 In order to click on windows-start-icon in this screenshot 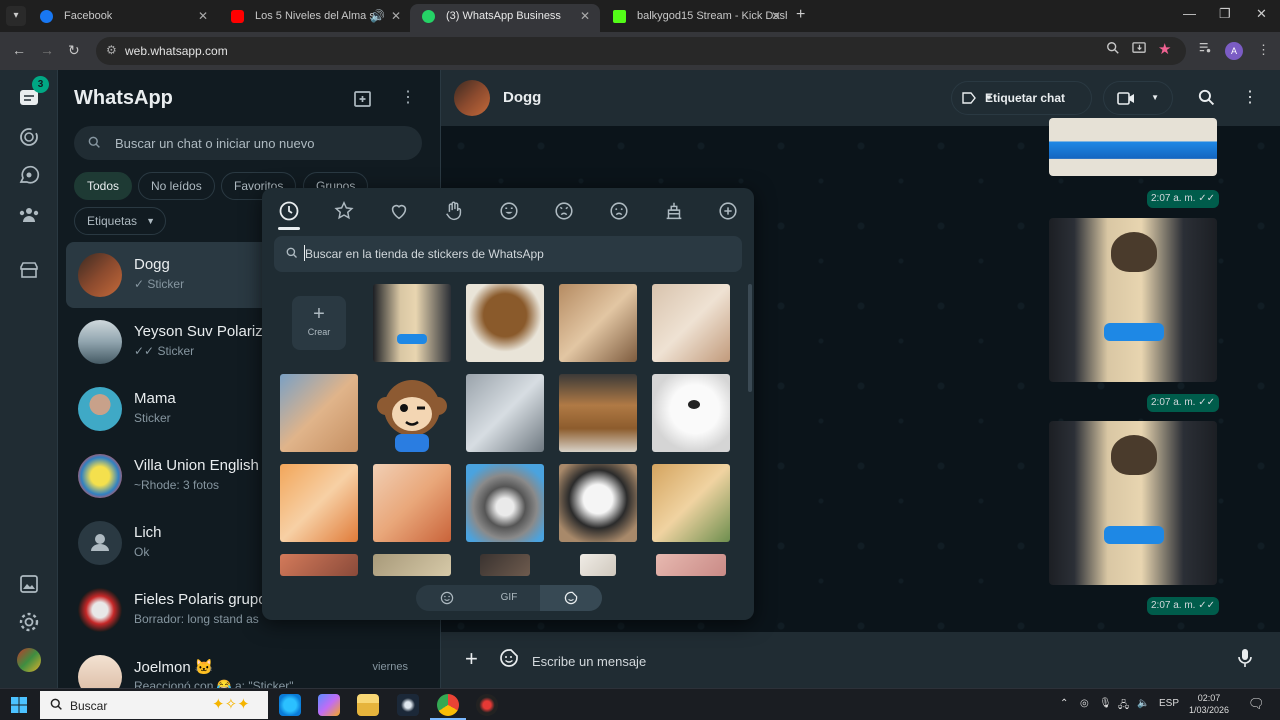, I will do `click(19, 705)`.